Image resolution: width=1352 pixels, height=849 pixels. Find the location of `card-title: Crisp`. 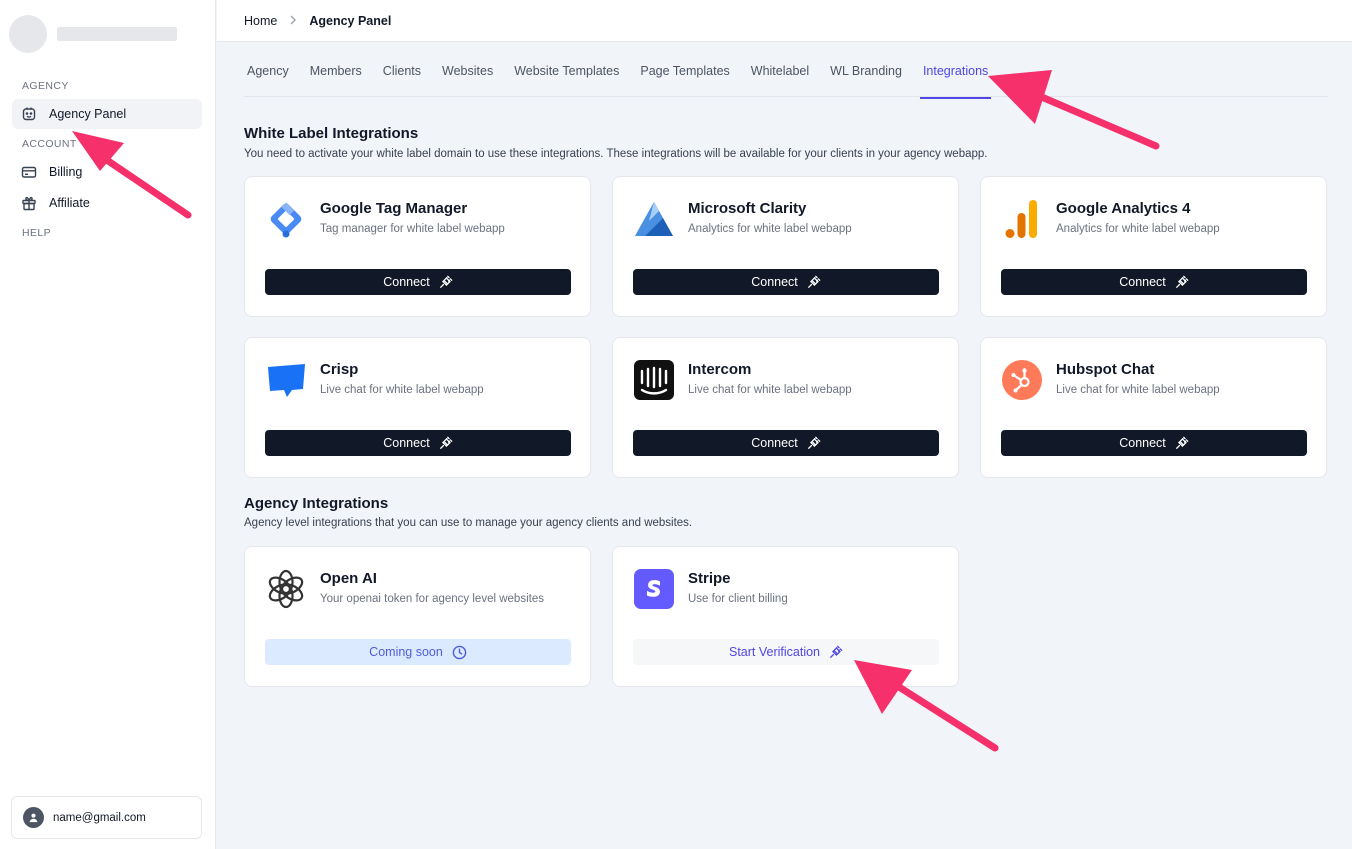

card-title: Crisp is located at coordinates (339, 369).